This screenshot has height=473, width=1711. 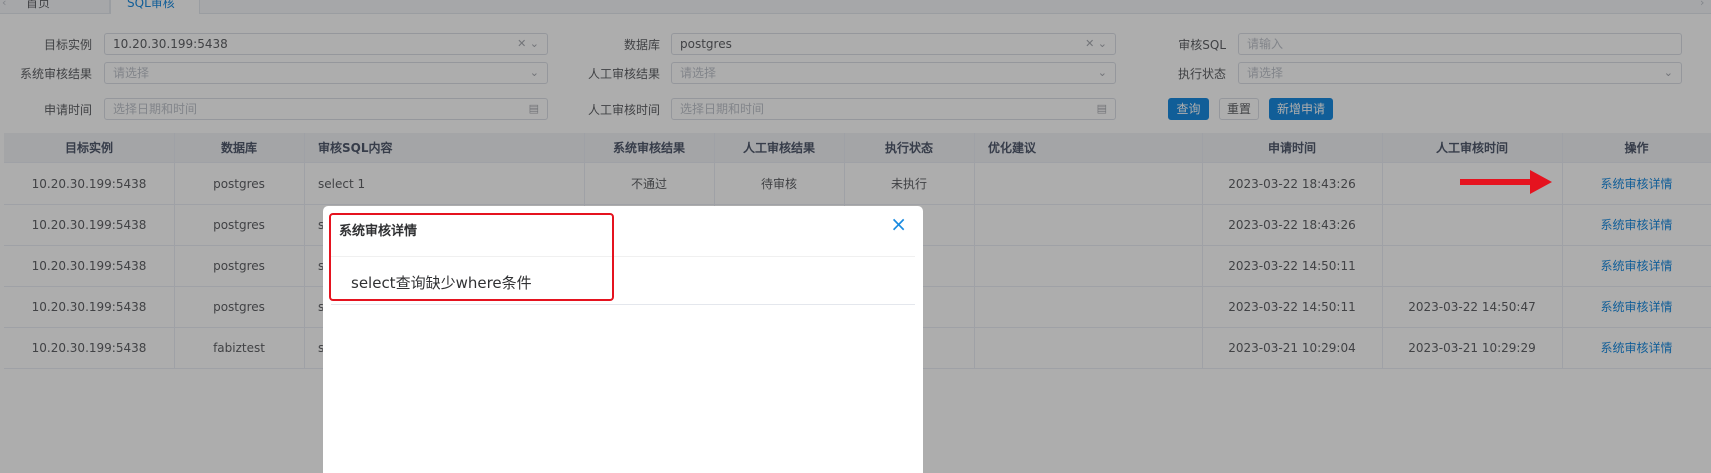 What do you see at coordinates (1506, 182) in the screenshot?
I see `annotation-arrow-icon` at bounding box center [1506, 182].